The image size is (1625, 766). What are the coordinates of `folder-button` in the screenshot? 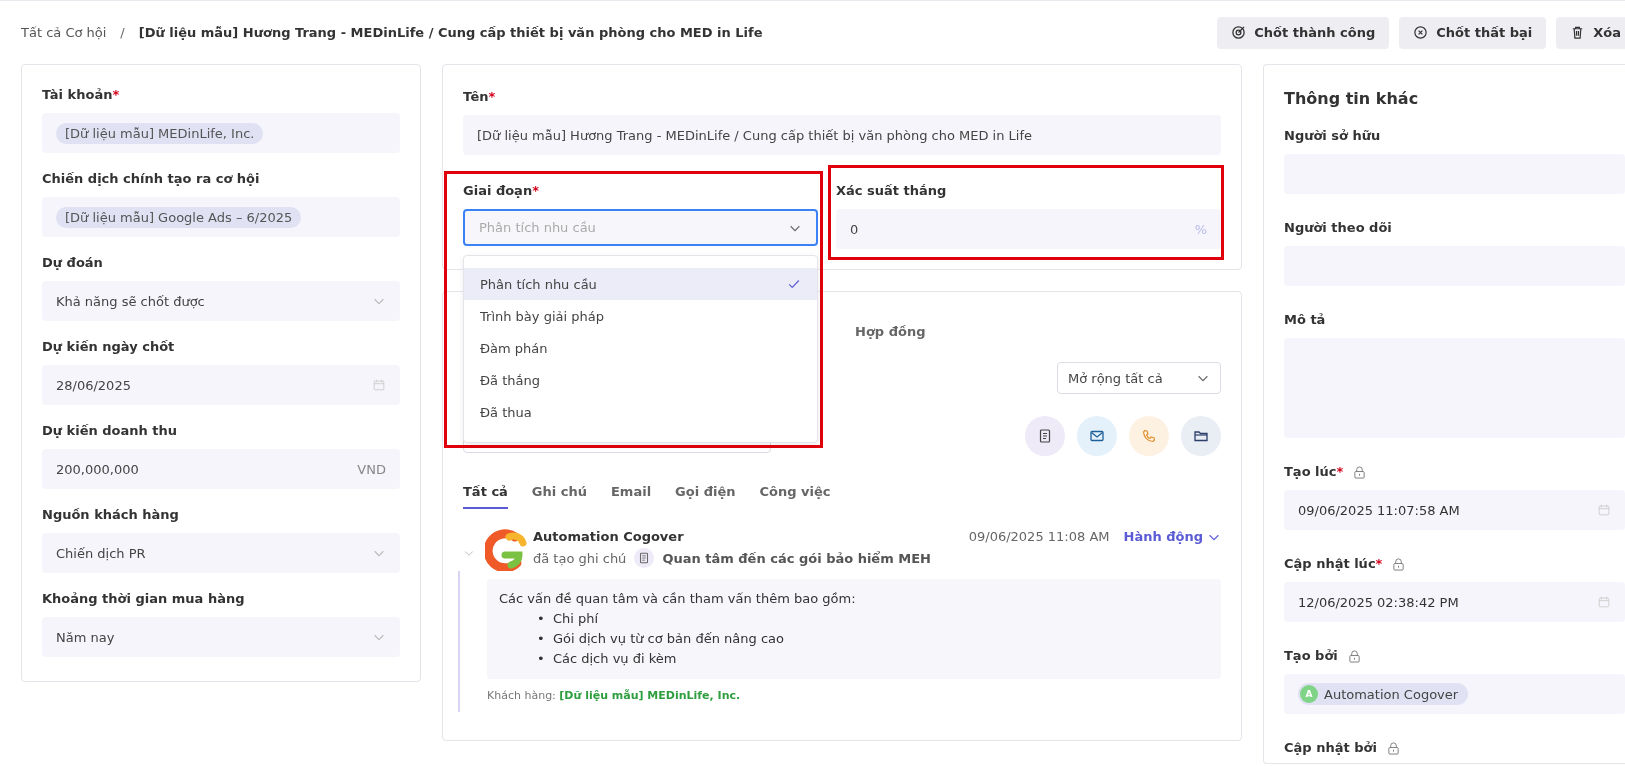 It's located at (1201, 436).